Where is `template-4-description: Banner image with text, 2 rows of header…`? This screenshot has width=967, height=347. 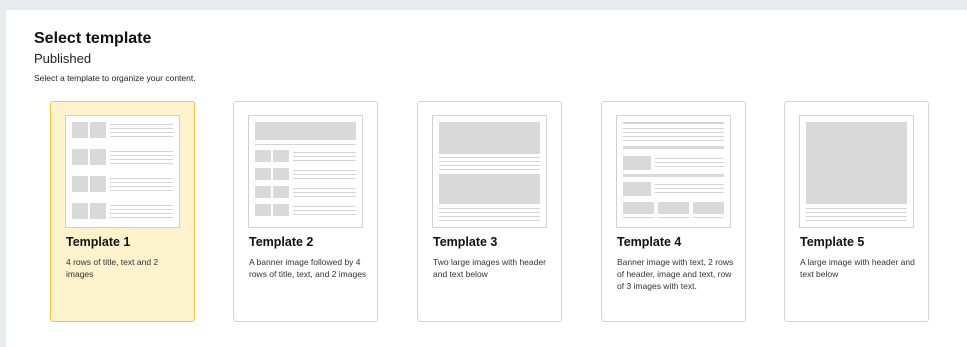
template-4-description: Banner image with text, 2 rows of header… is located at coordinates (675, 274).